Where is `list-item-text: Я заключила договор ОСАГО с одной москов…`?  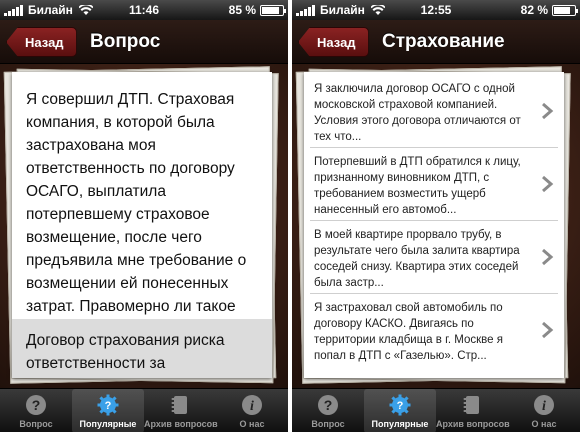
list-item-text: Я заключила договор ОСАГО с одной москов… is located at coordinates (417, 113).